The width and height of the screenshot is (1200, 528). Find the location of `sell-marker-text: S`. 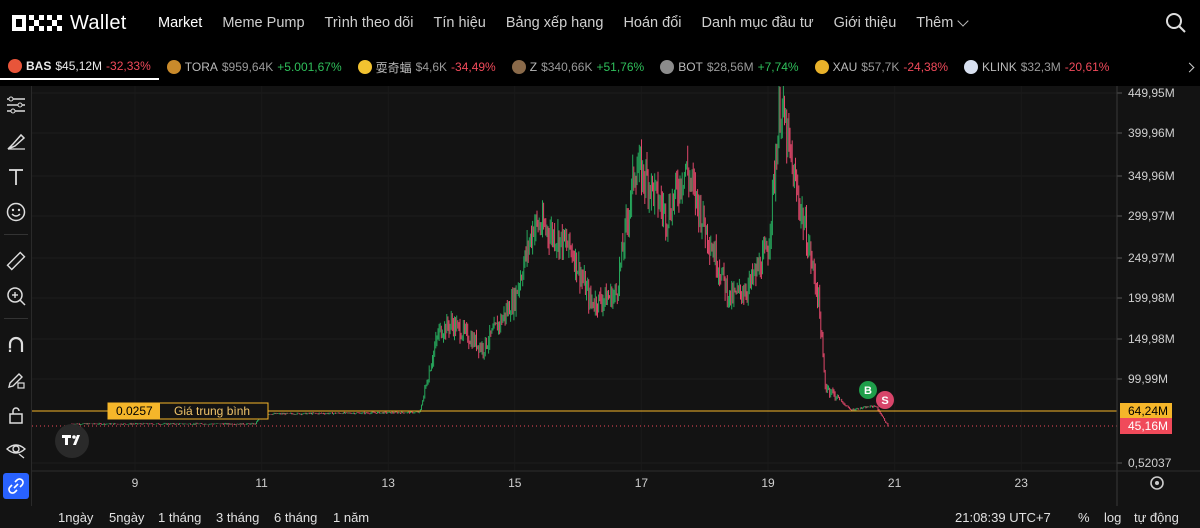

sell-marker-text: S is located at coordinates (884, 401).